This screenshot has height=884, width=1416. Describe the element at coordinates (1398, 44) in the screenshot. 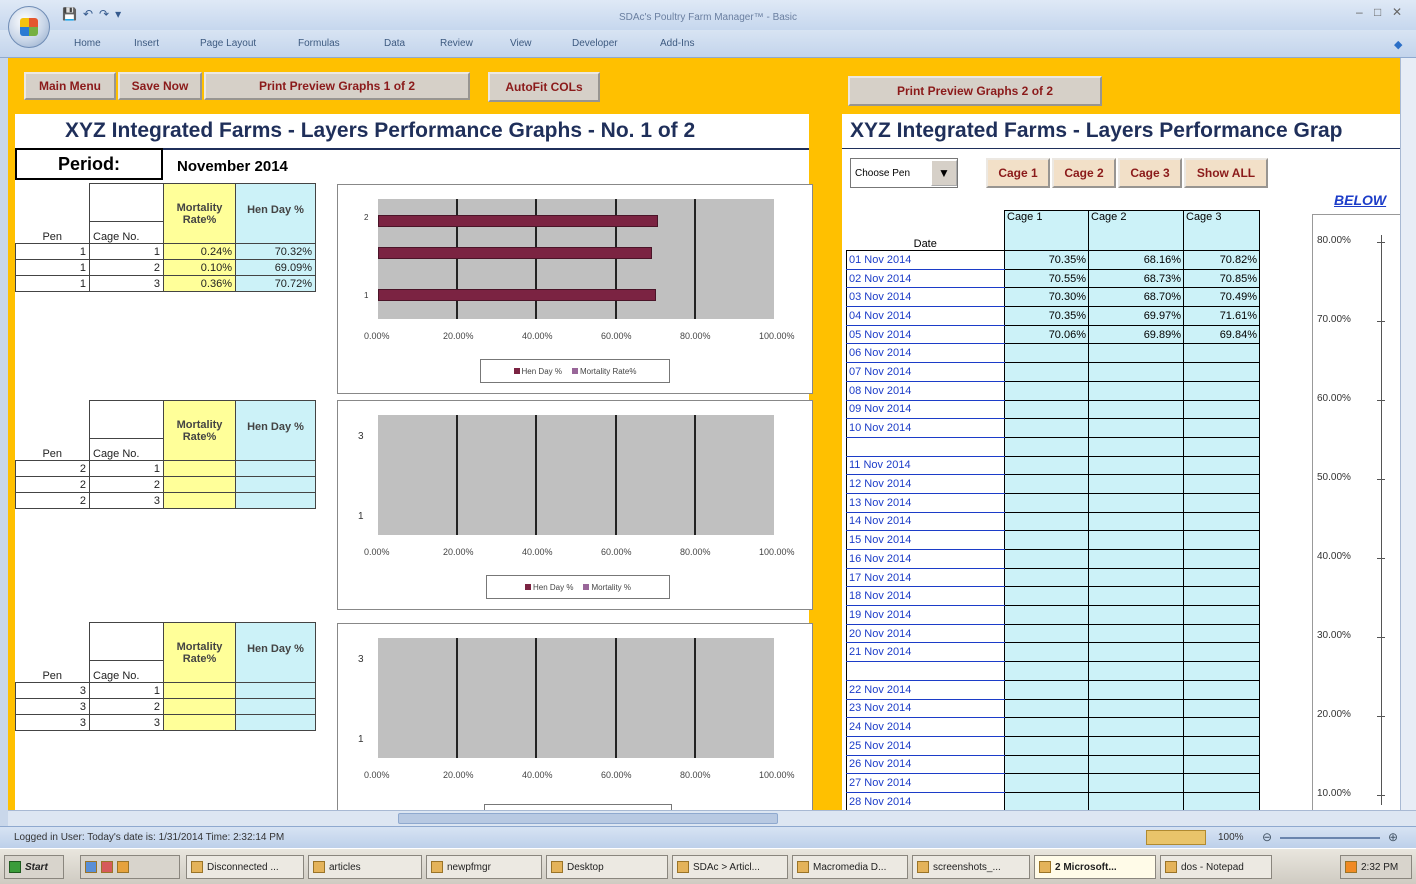

I see `help-icon: ◆` at that location.